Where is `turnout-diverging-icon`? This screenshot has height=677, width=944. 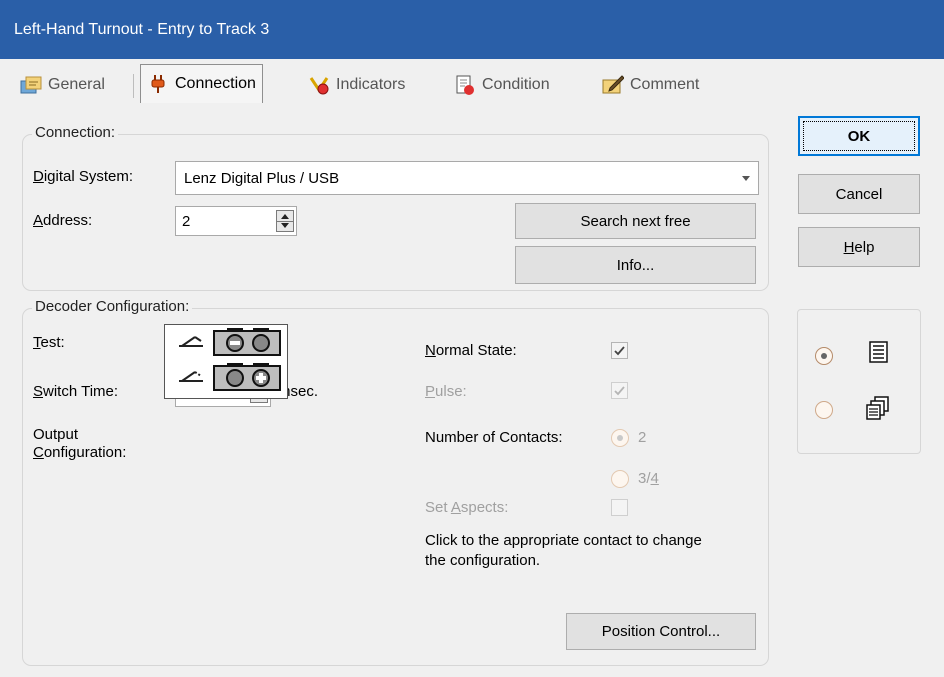
turnout-diverging-icon is located at coordinates (192, 378).